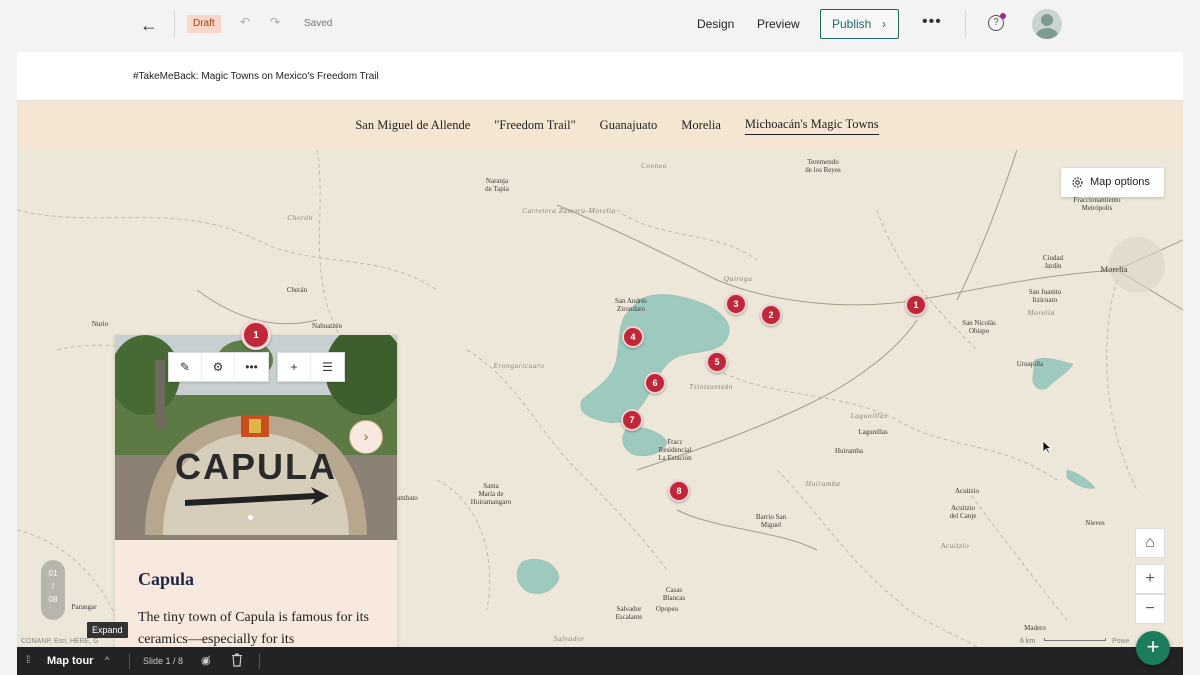 The height and width of the screenshot is (675, 1200). What do you see at coordinates (1153, 648) in the screenshot?
I see `add-block-button: +` at bounding box center [1153, 648].